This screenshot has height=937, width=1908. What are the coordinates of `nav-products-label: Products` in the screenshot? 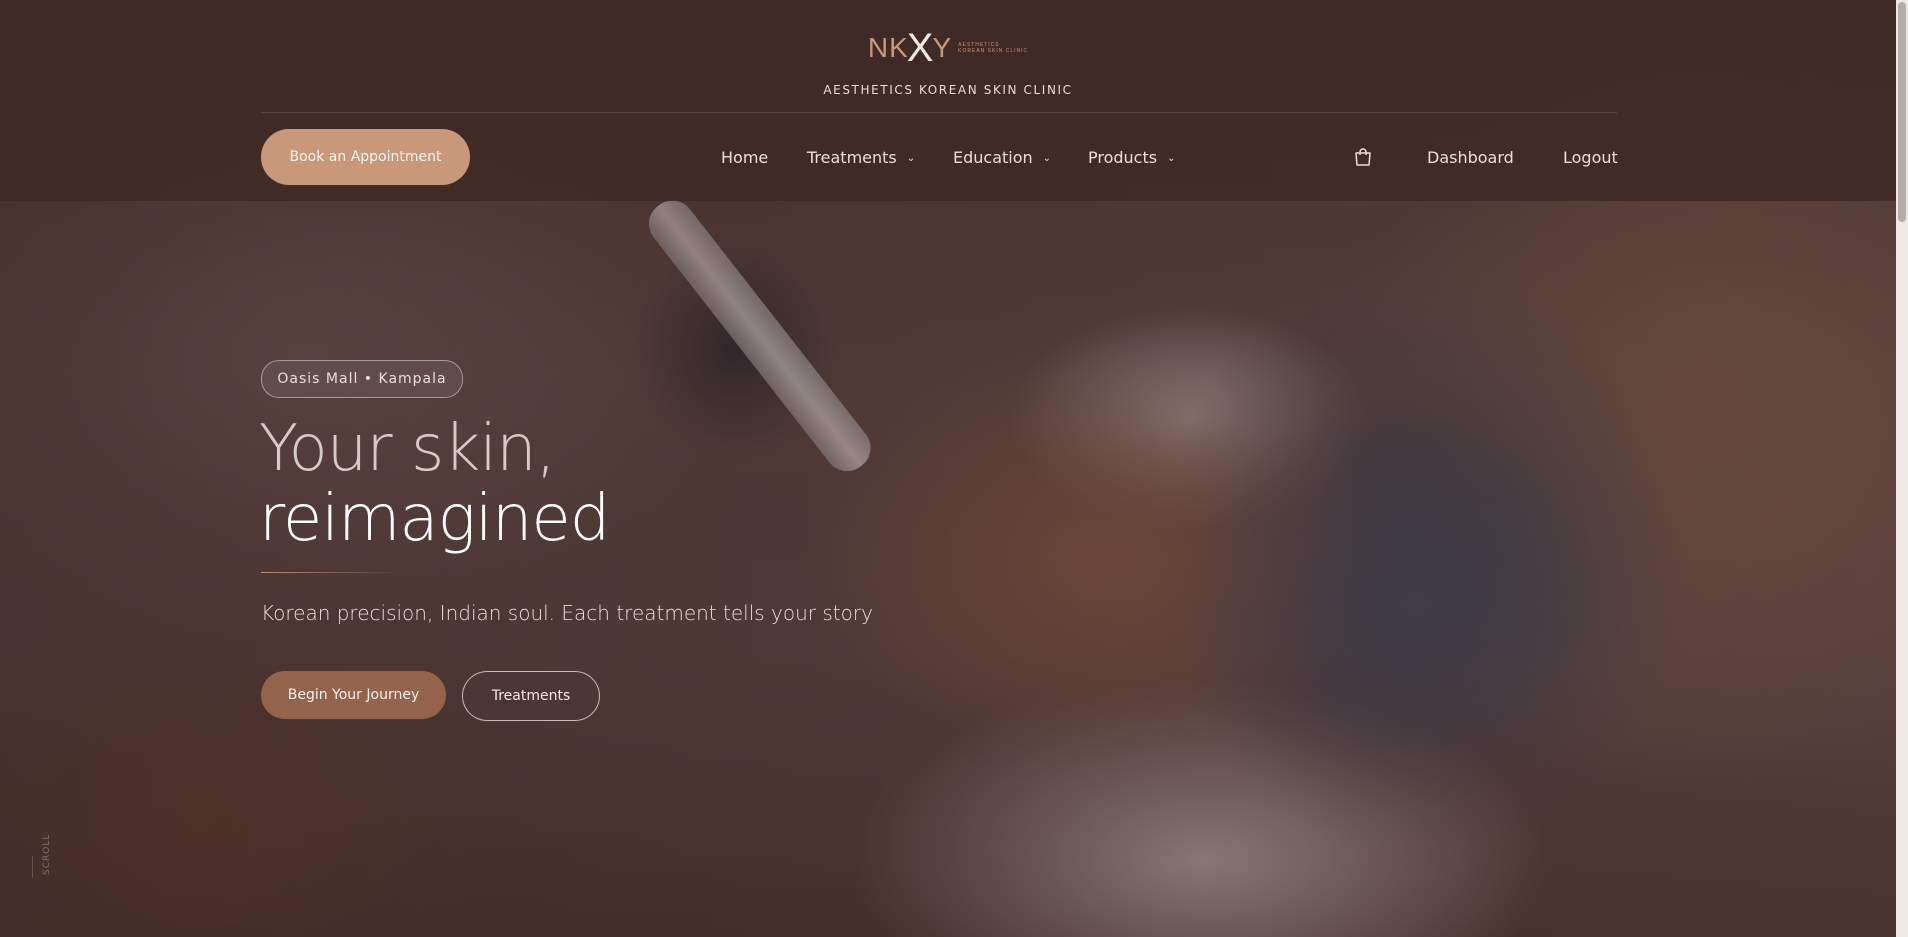 It's located at (1123, 157).